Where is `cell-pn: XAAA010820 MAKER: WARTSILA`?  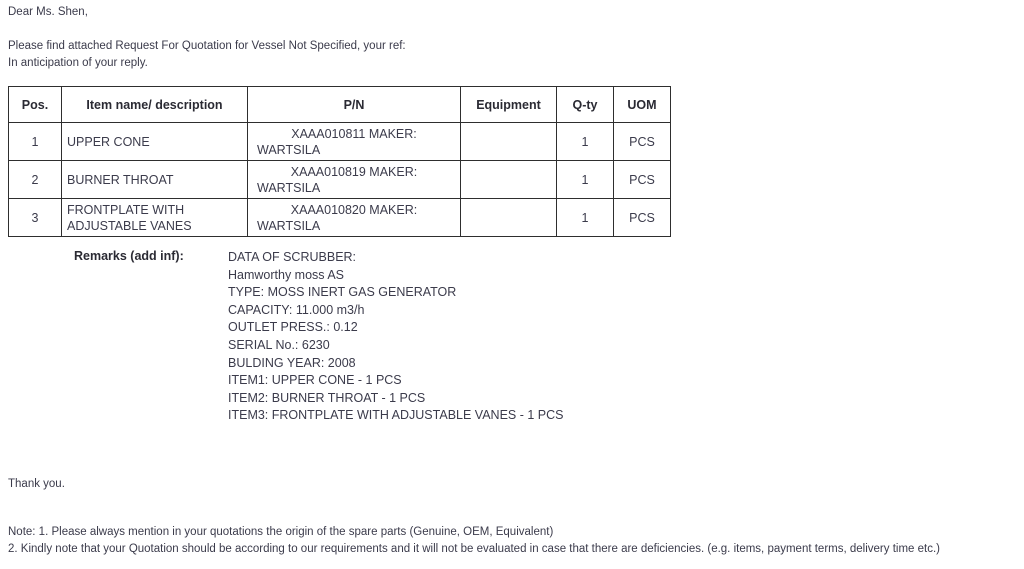 cell-pn: XAAA010820 MAKER: WARTSILA is located at coordinates (354, 217).